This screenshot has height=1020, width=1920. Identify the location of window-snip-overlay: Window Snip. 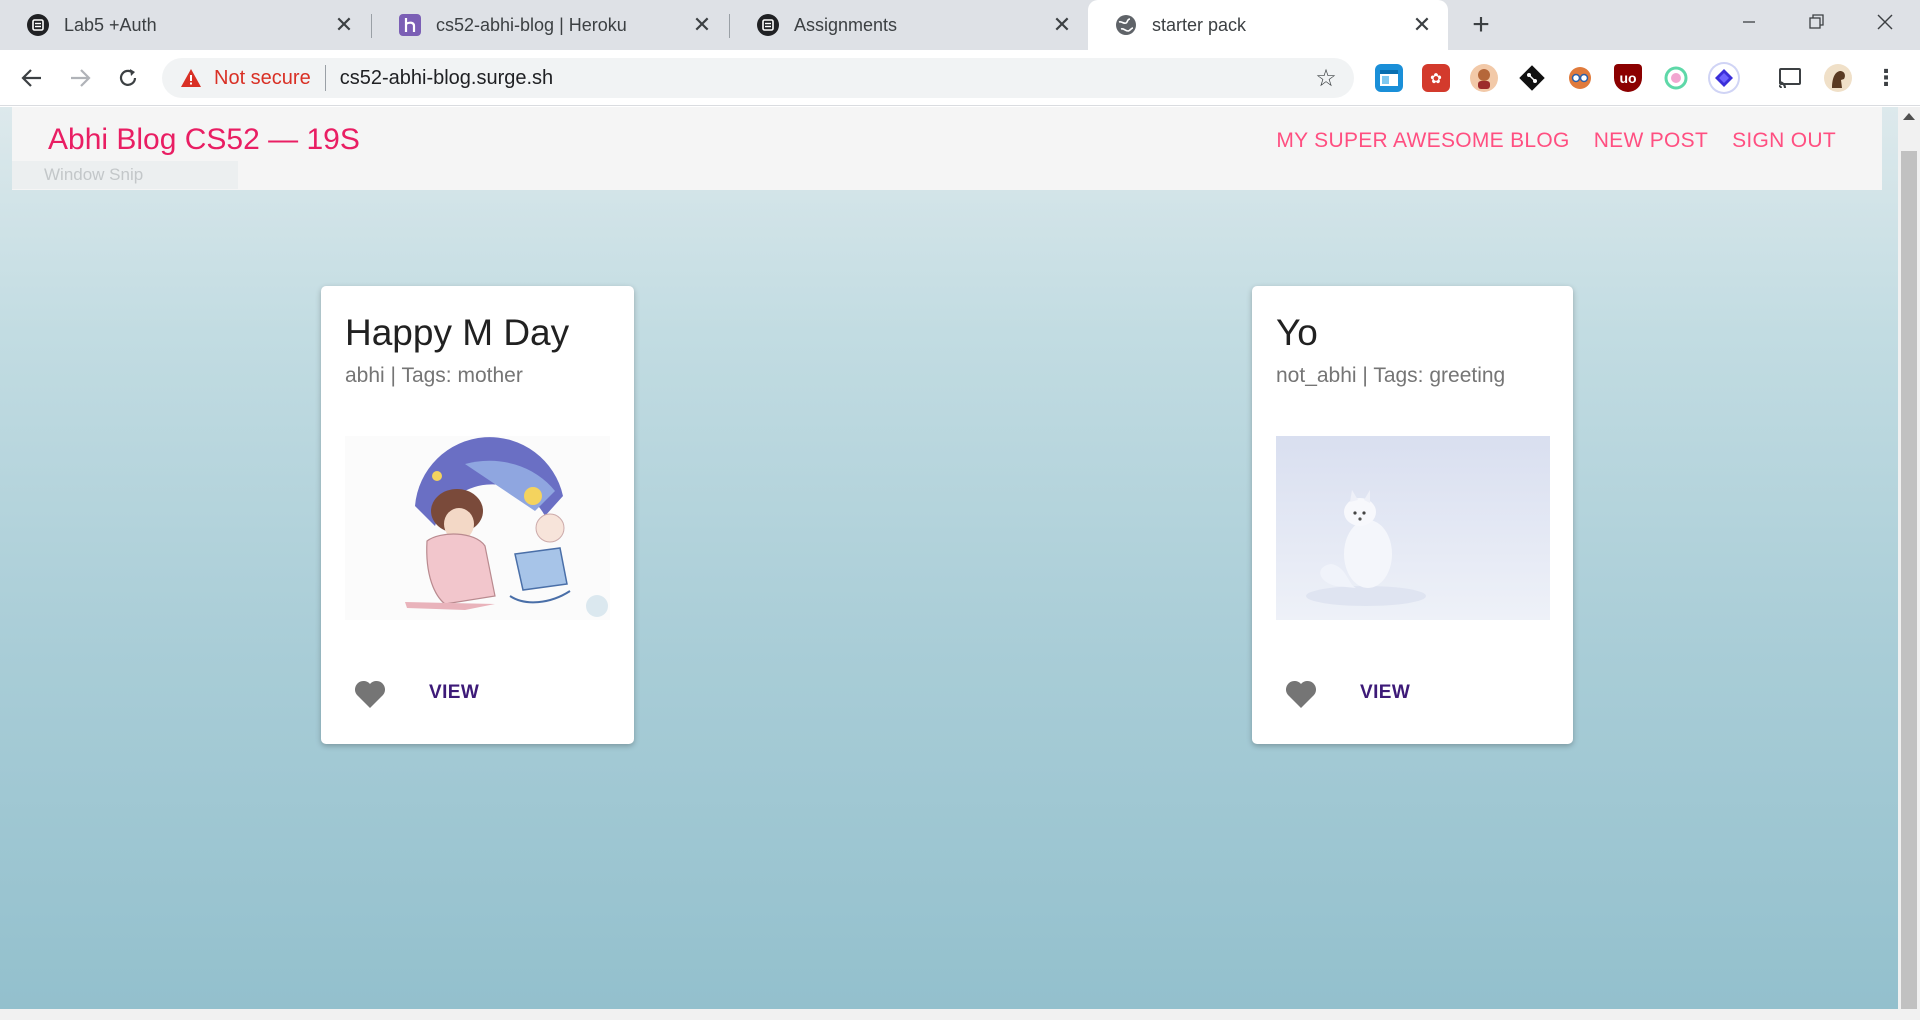
(125, 175).